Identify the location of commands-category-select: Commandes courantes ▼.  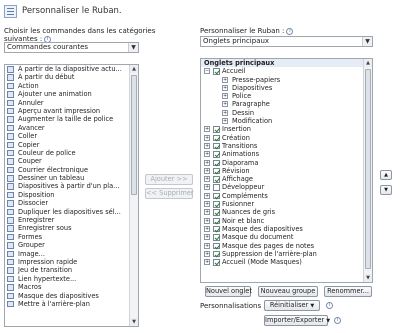
(71, 47).